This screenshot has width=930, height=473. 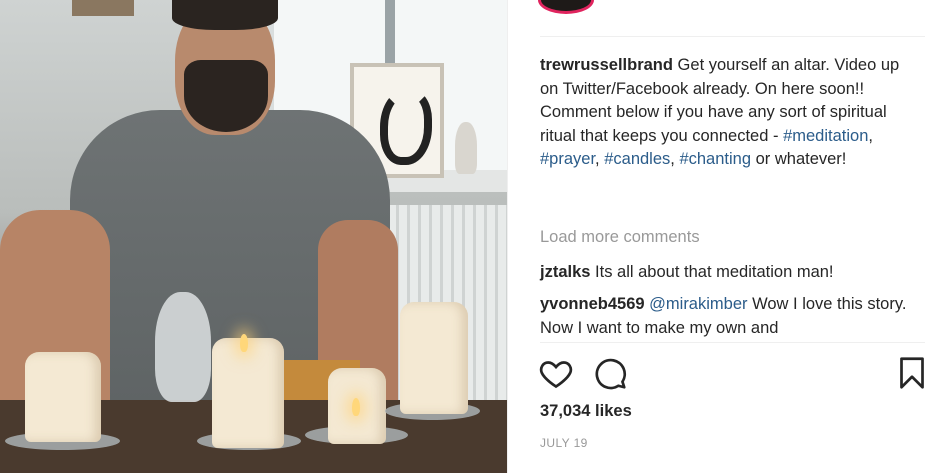 I want to click on header-divider, so click(x=732, y=36).